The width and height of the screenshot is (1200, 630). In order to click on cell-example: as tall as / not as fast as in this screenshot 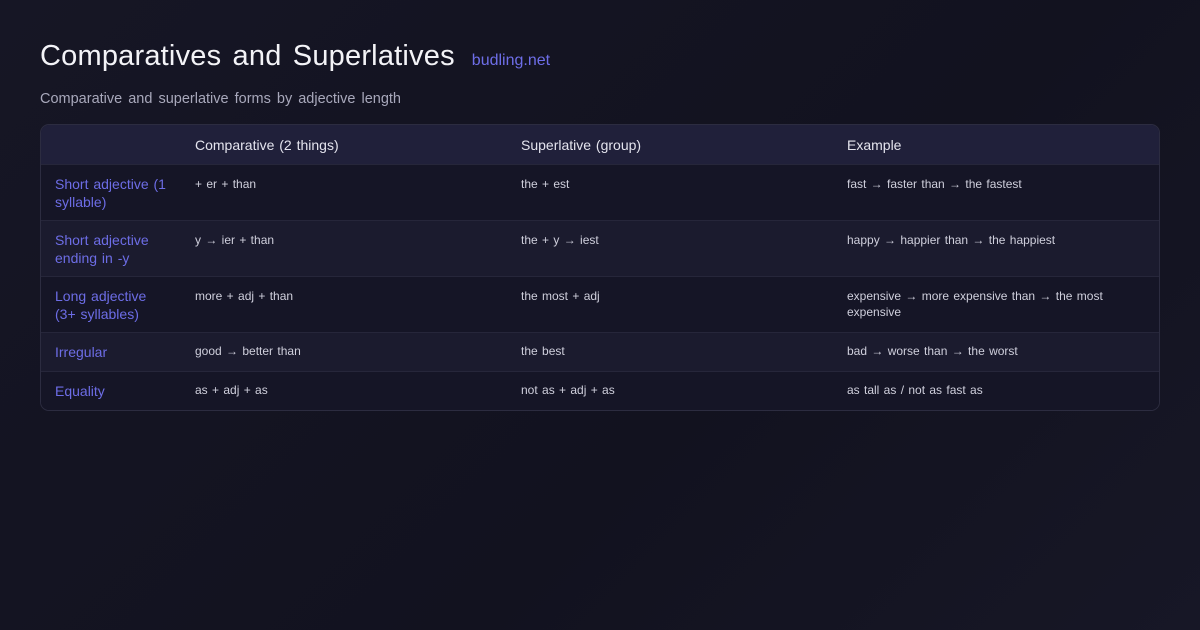, I will do `click(915, 390)`.